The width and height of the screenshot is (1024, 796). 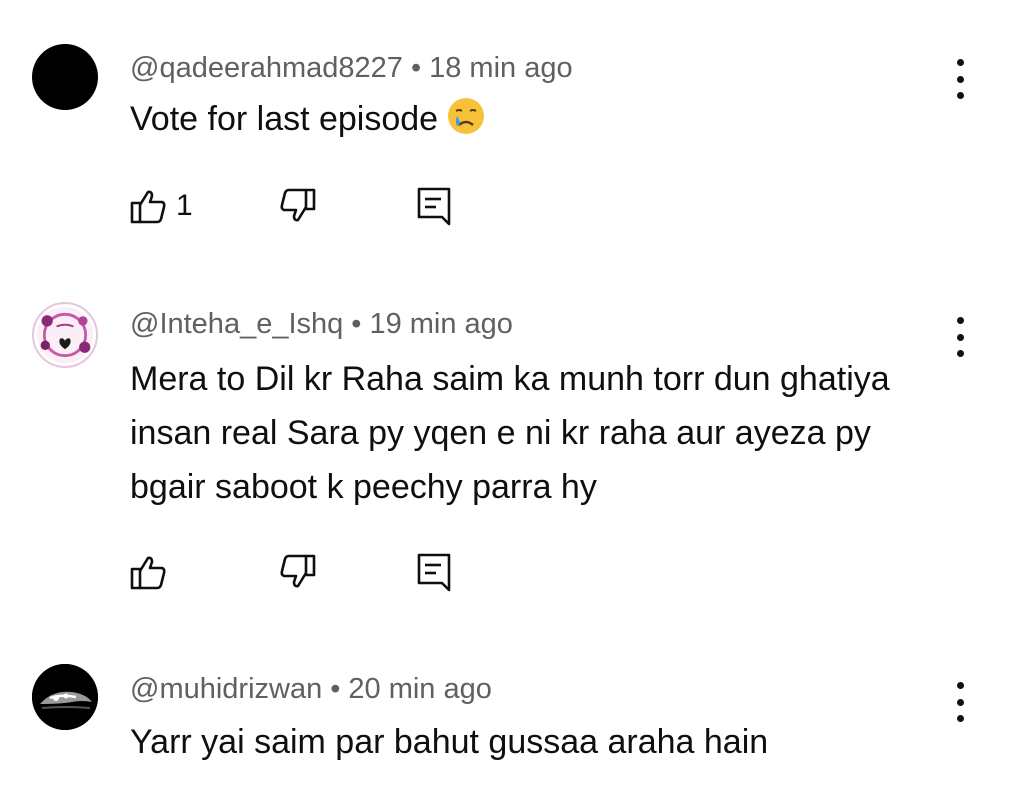 I want to click on pink-heart-logo-icon, so click(x=65, y=335).